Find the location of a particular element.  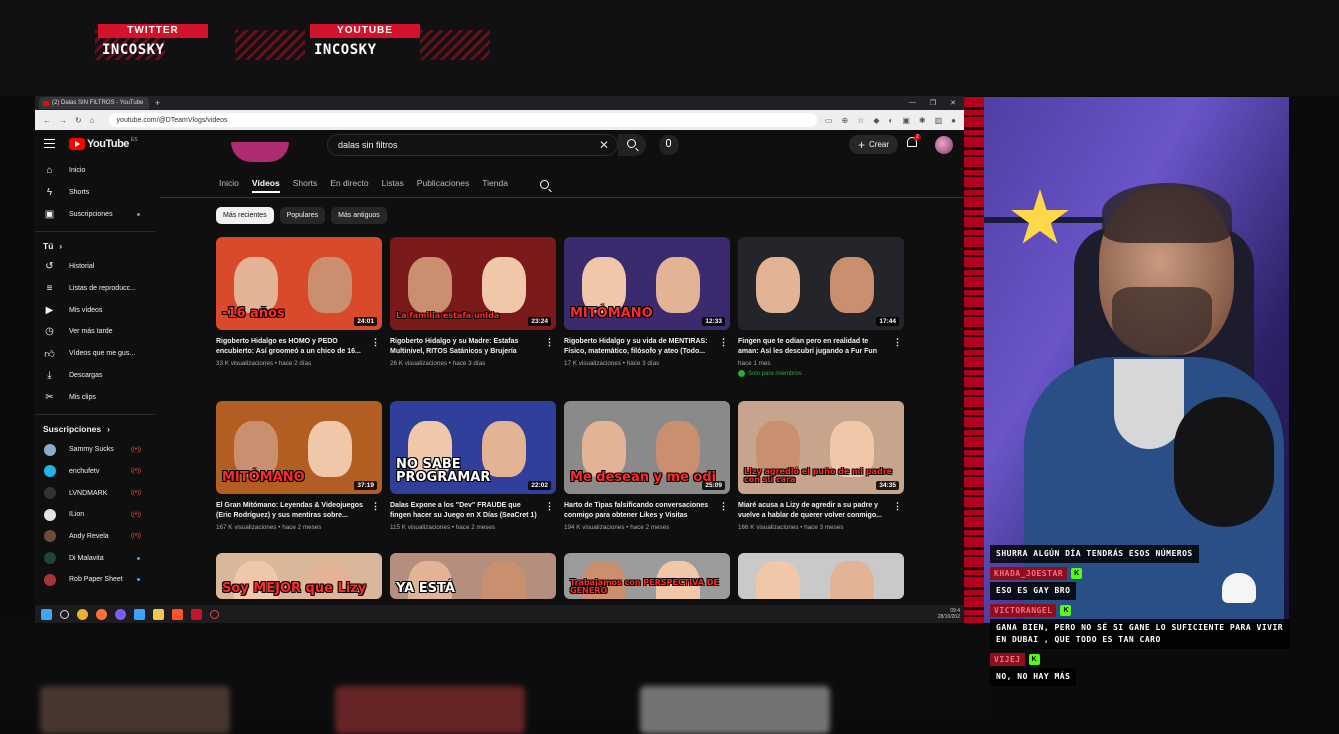

sidebar-item-inicio: ⌂ Inicio is located at coordinates (95, 171).